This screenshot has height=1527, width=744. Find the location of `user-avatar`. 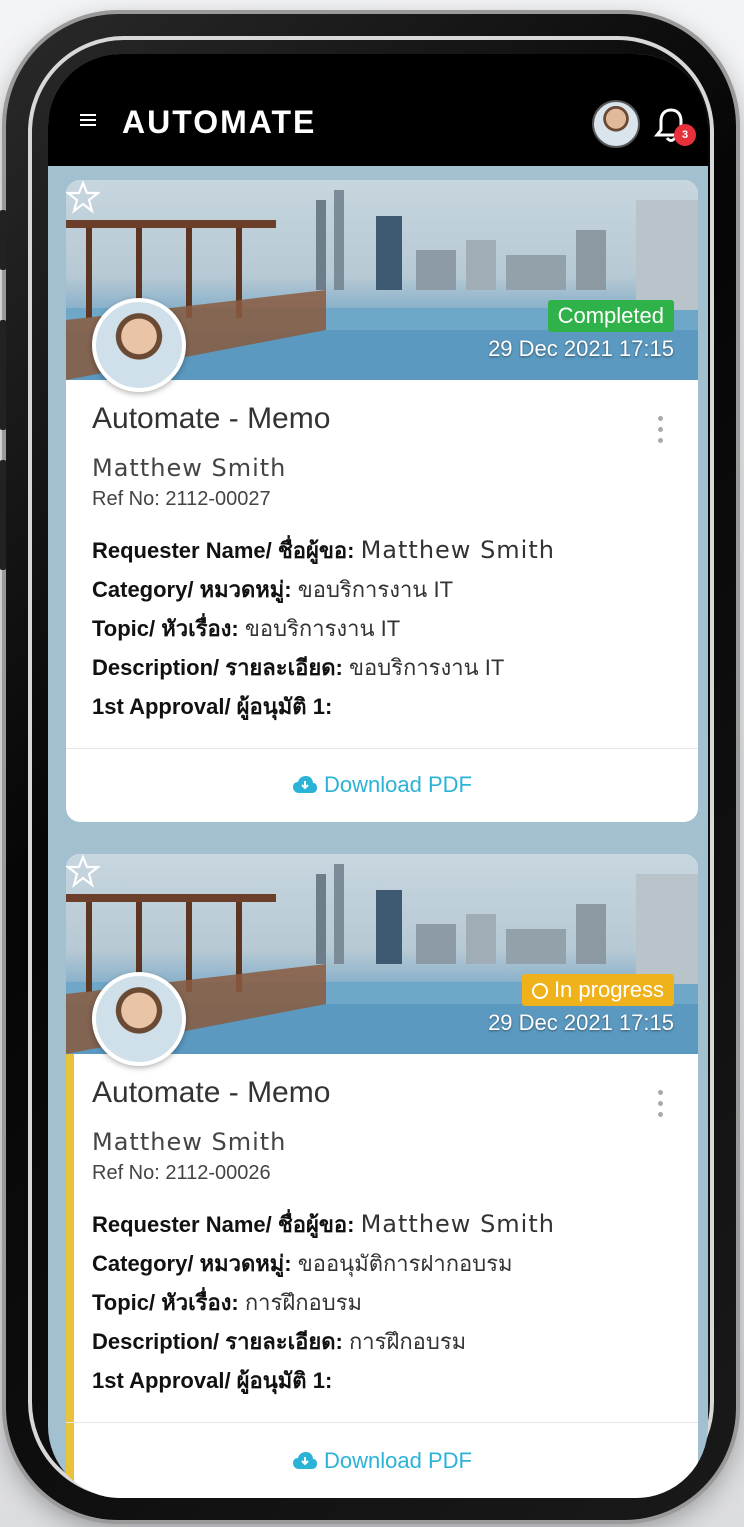

user-avatar is located at coordinates (616, 124).